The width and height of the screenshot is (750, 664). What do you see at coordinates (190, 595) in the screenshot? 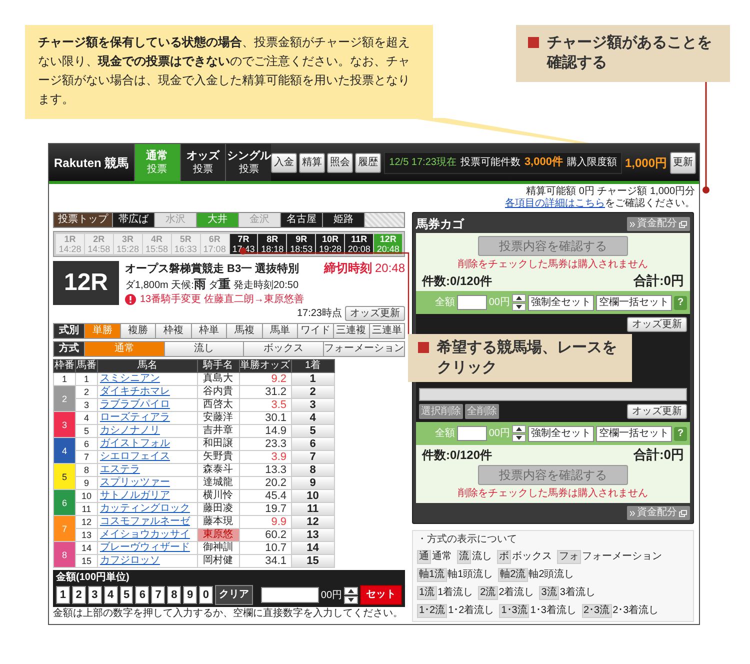
I see `digit-key: 9` at bounding box center [190, 595].